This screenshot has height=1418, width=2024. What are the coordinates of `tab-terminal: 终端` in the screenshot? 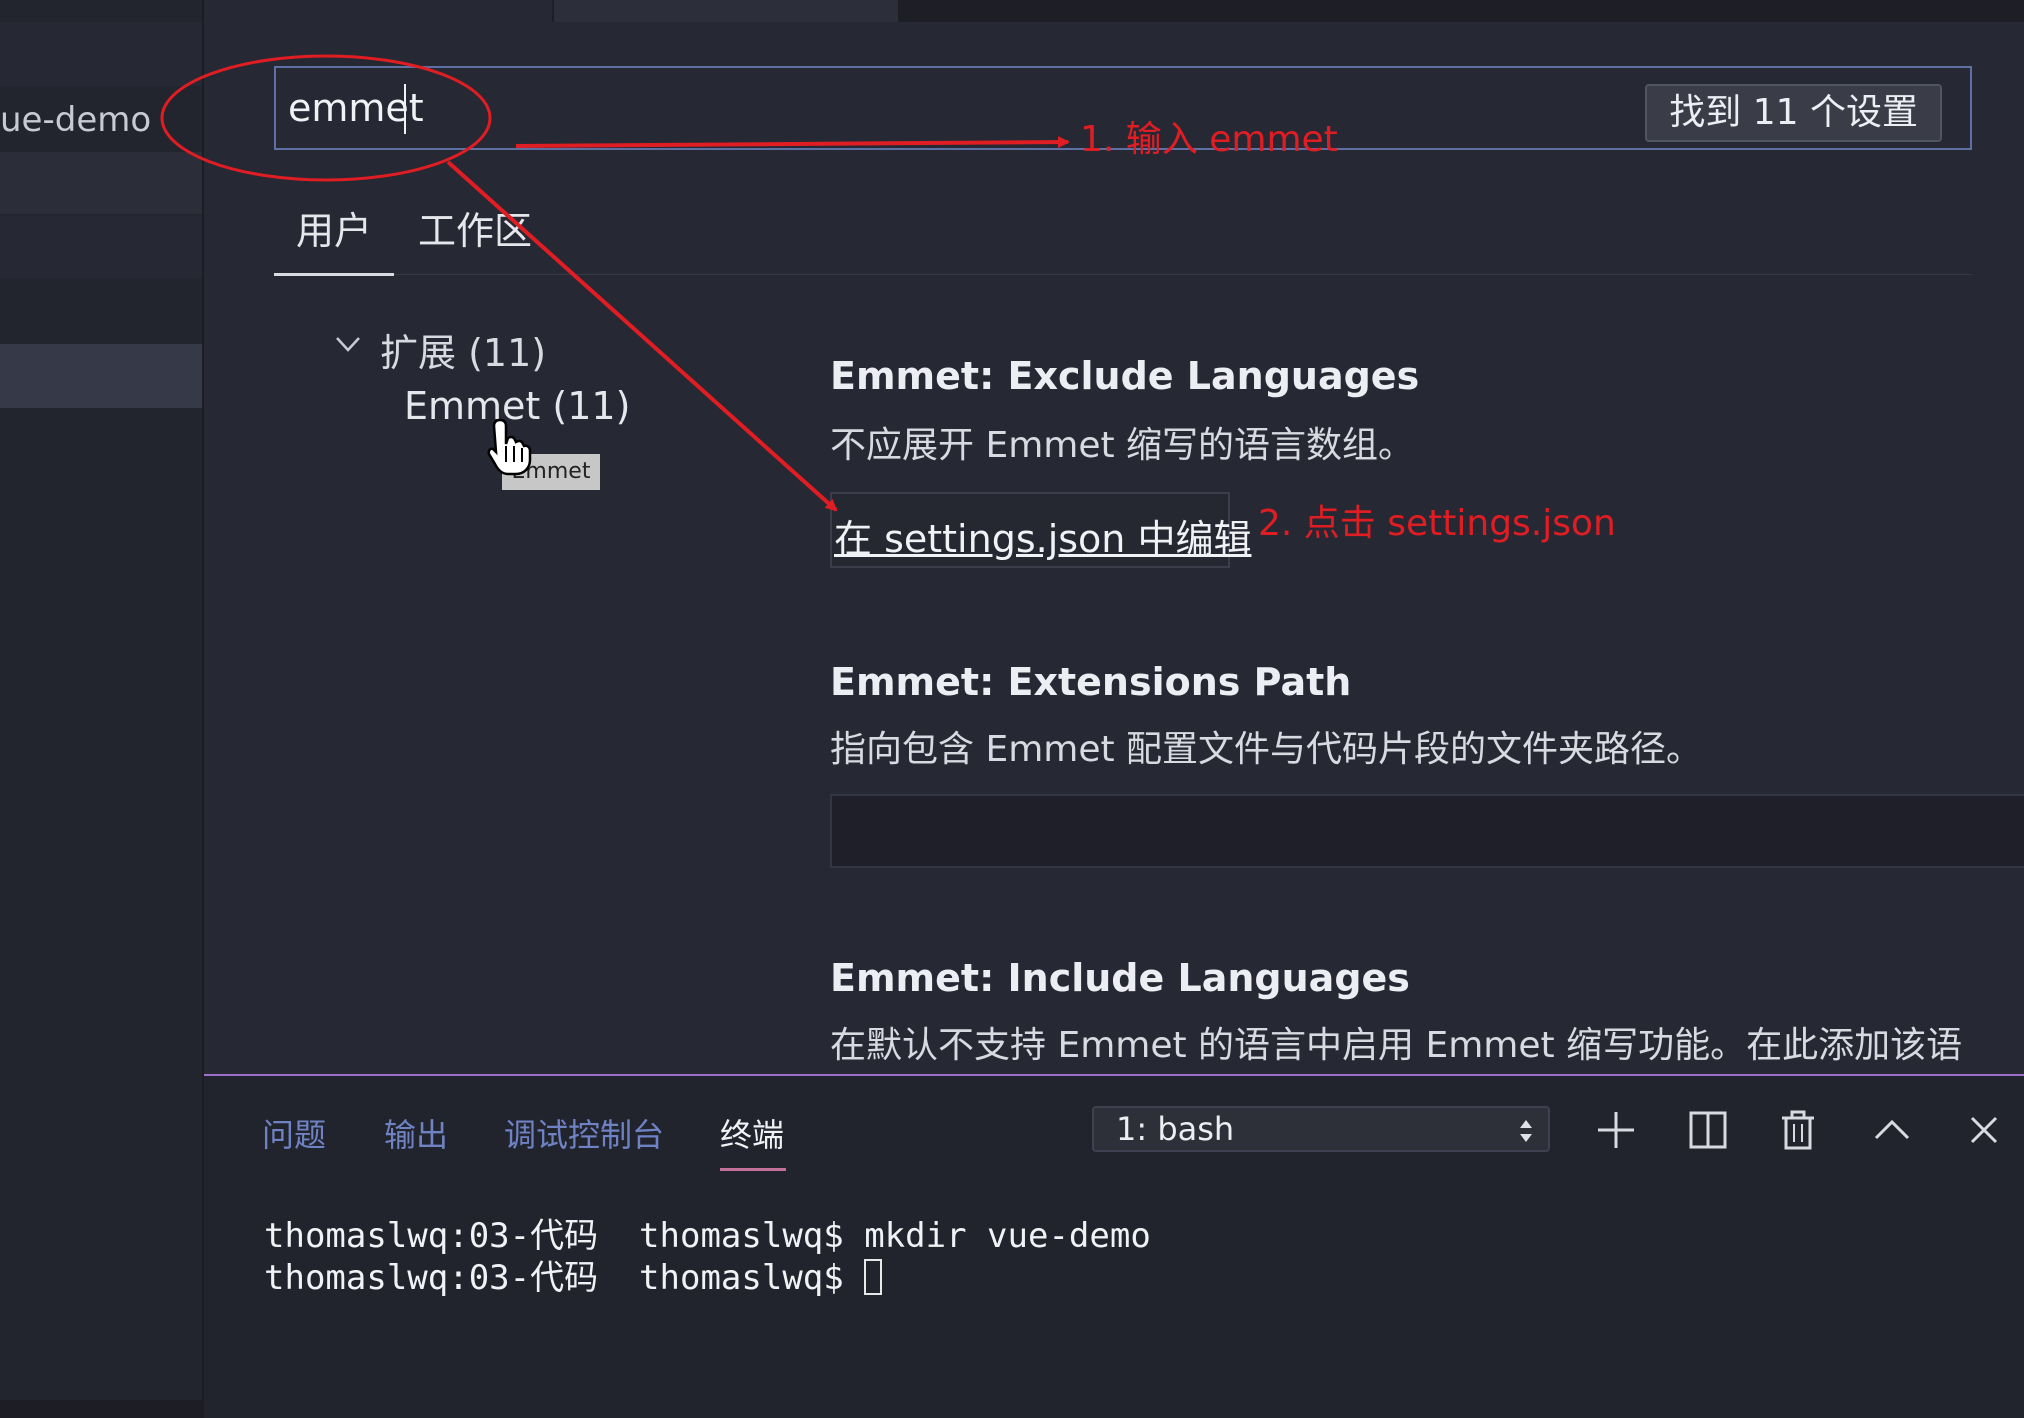 It's located at (752, 1133).